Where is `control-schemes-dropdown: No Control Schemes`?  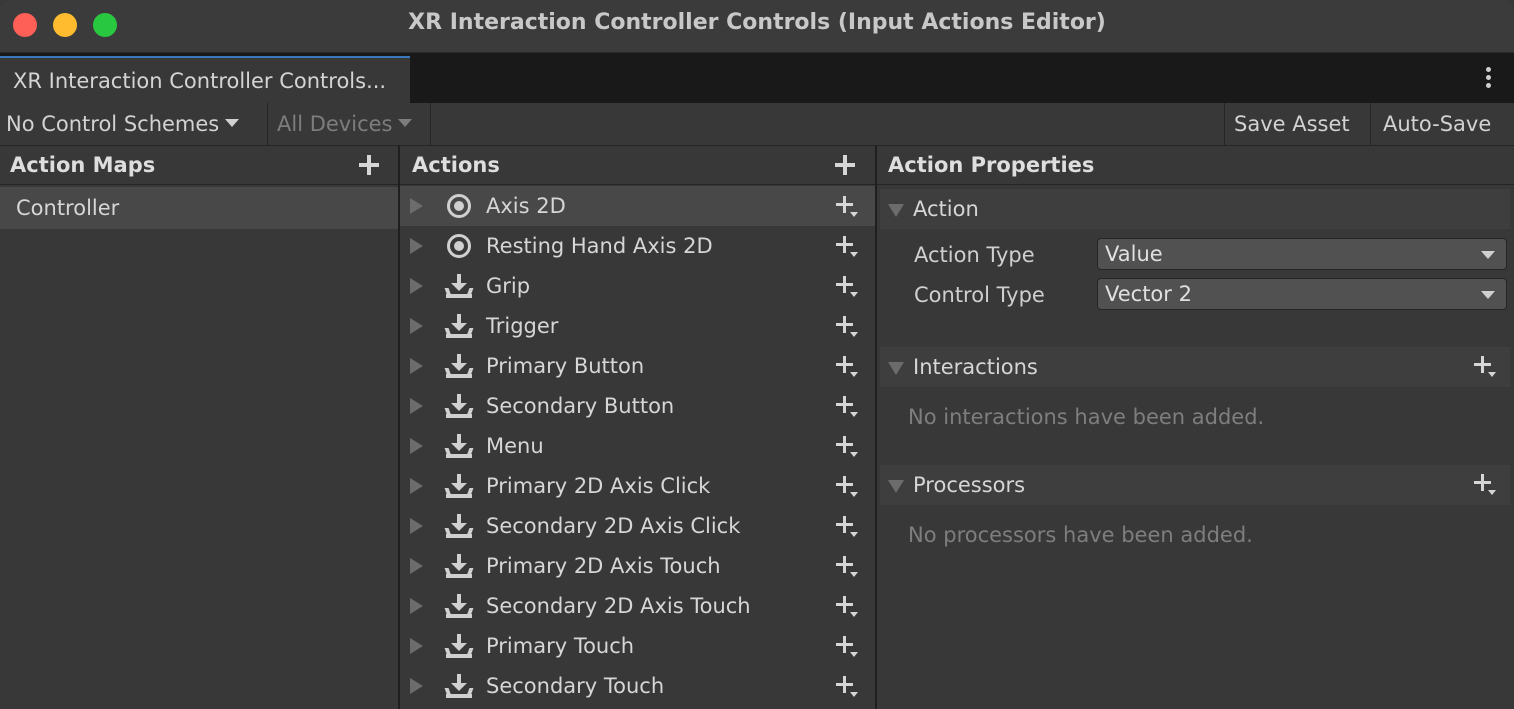
control-schemes-dropdown: No Control Schemes is located at coordinates (123, 124).